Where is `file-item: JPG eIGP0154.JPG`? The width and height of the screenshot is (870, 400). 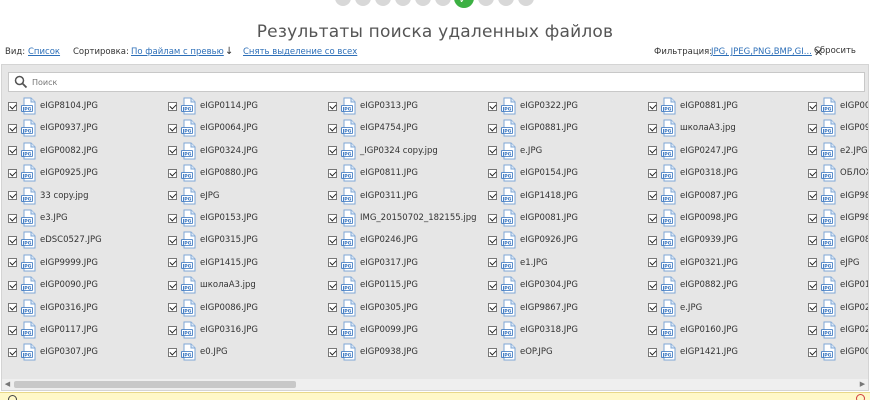 file-item: JPG eIGP0154.JPG is located at coordinates (533, 173).